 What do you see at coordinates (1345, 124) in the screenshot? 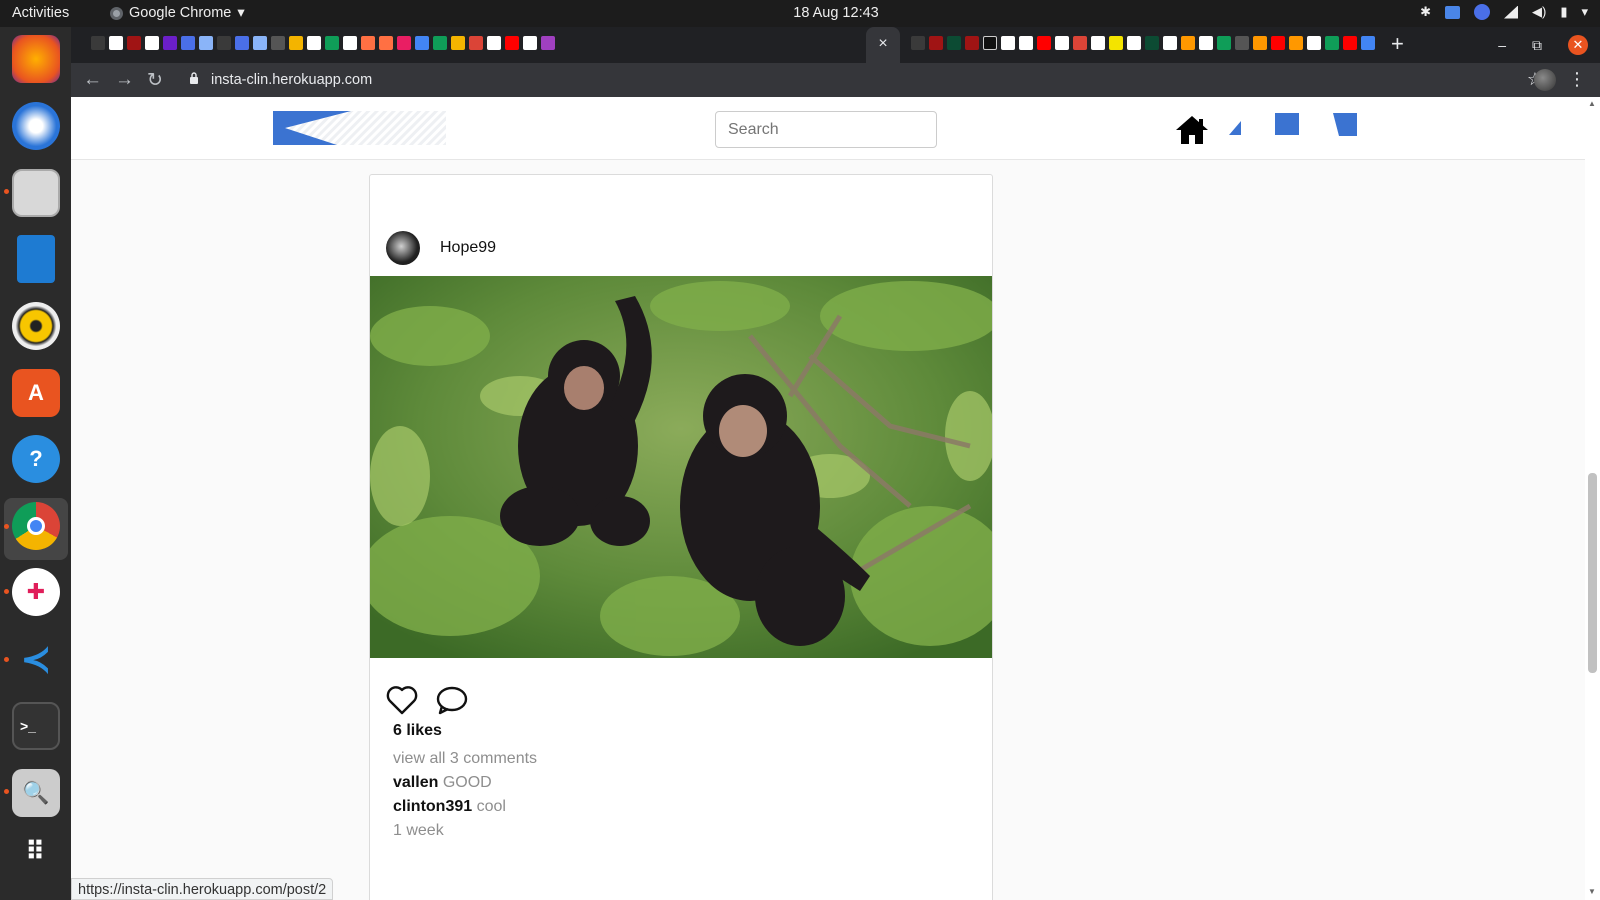
I see `profile-icon` at bounding box center [1345, 124].